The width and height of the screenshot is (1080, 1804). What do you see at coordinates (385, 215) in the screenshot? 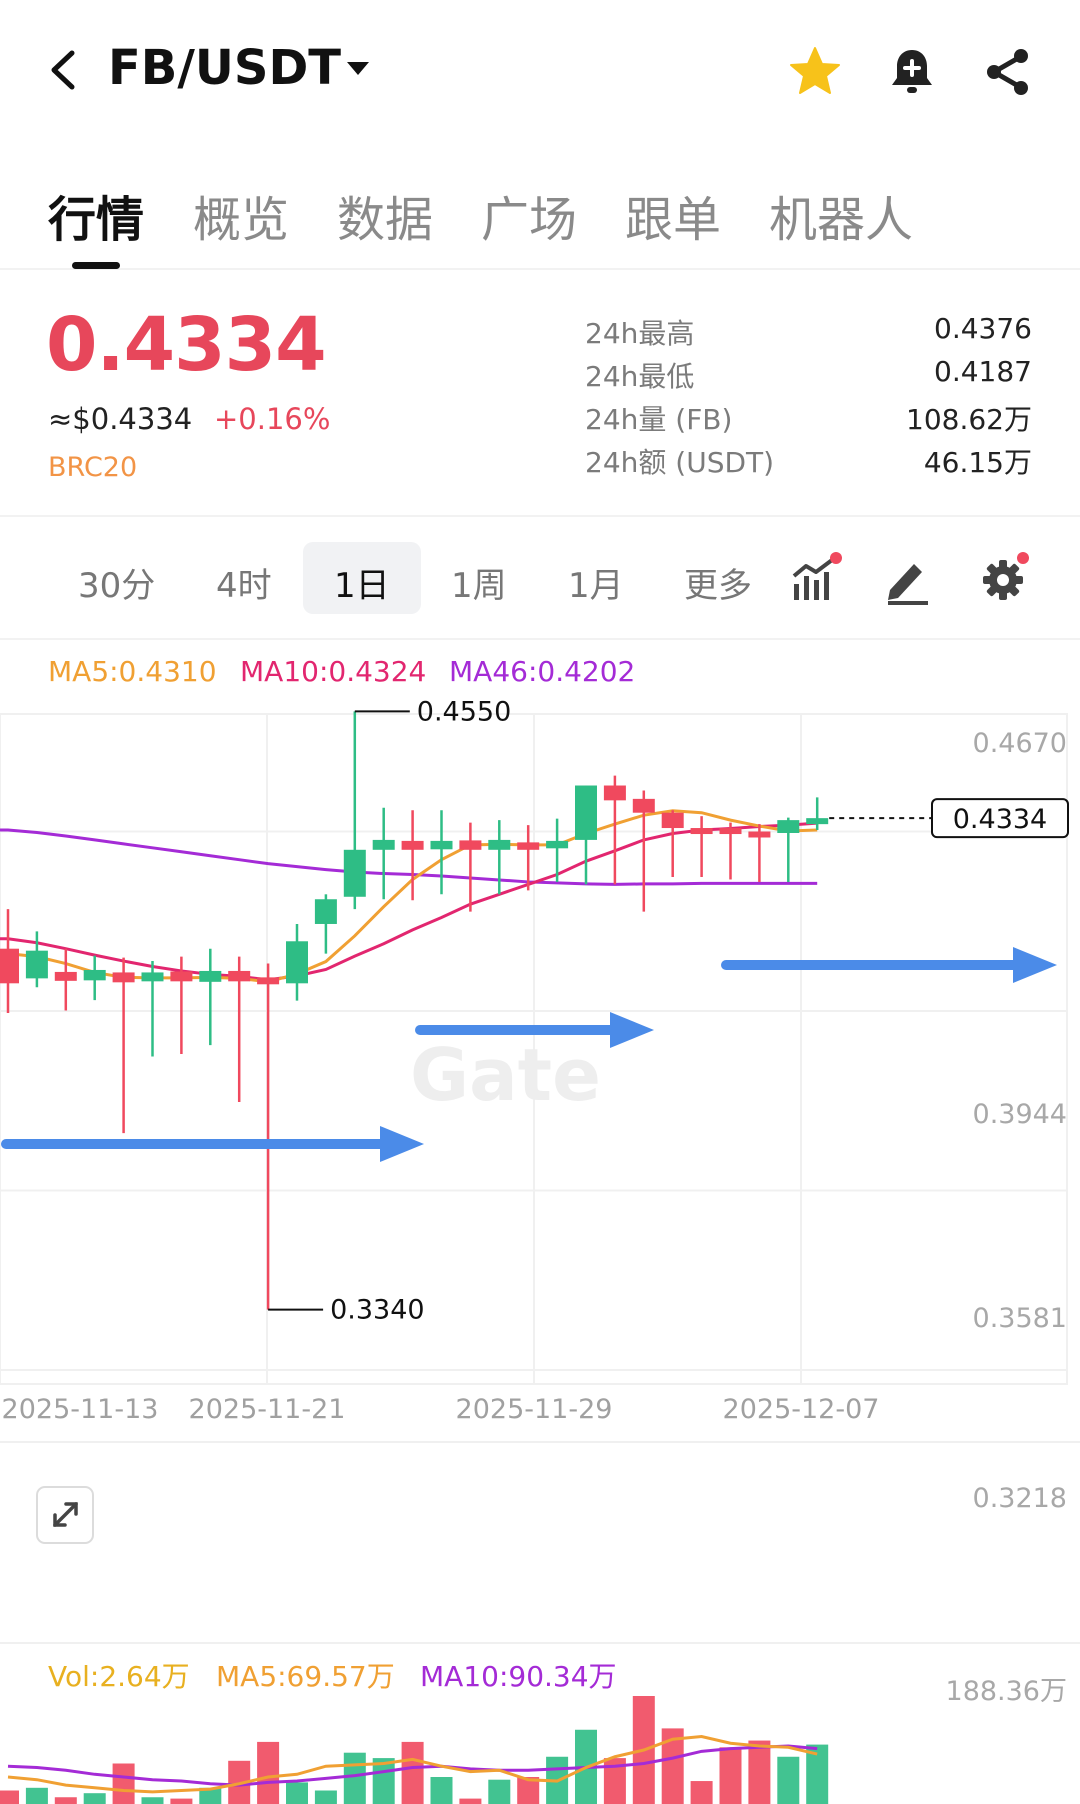
I see `tab-data: 数据` at bounding box center [385, 215].